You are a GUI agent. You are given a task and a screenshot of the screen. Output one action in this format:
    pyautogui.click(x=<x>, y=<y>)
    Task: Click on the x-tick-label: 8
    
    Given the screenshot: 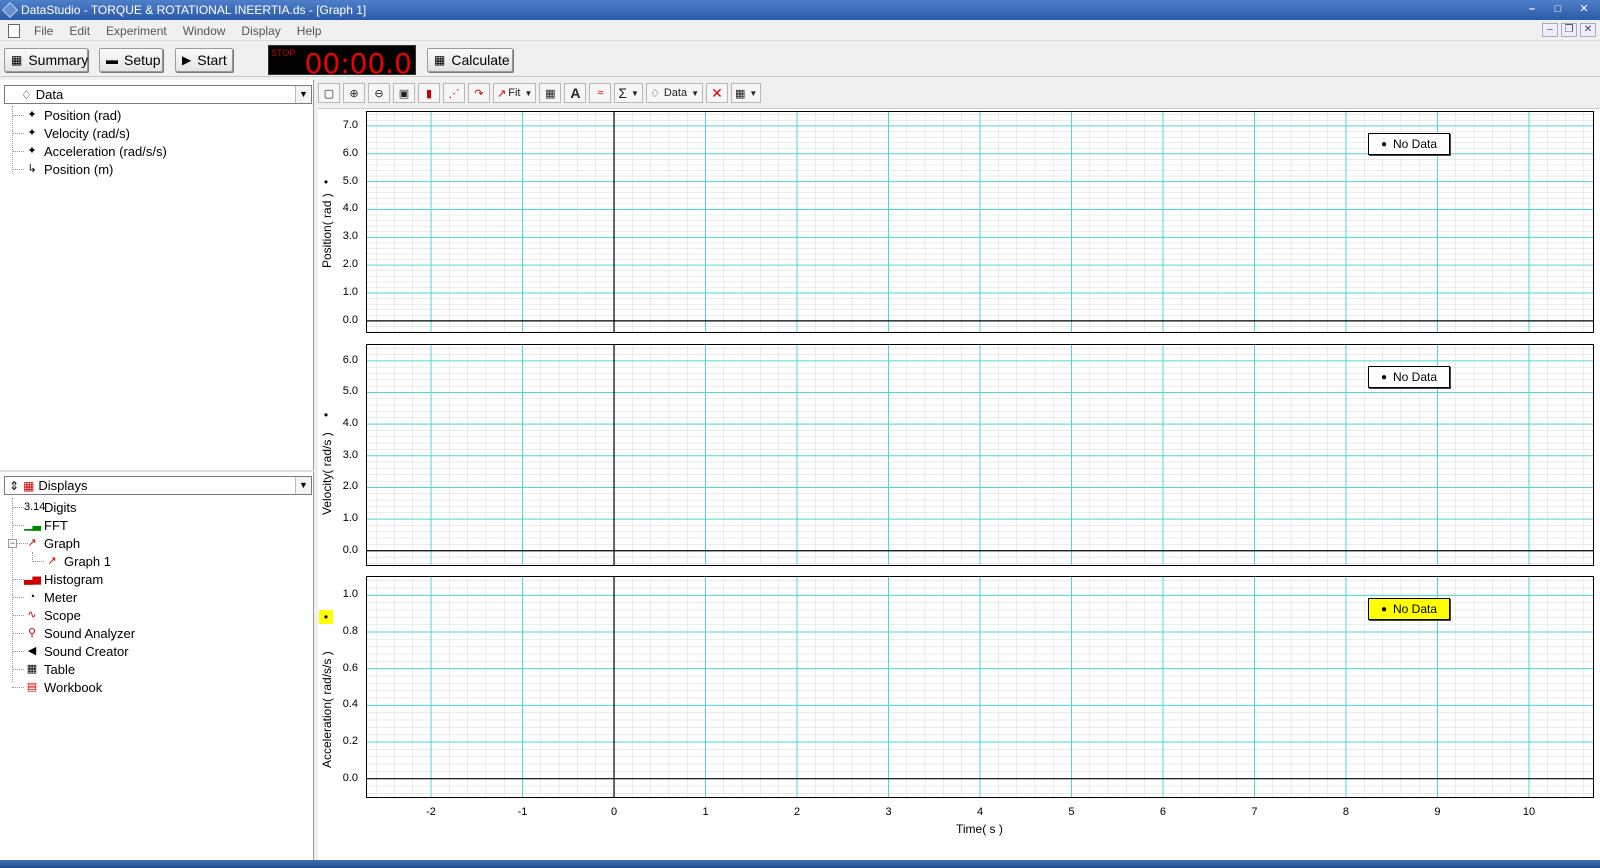 What is the action you would take?
    pyautogui.click(x=1346, y=812)
    